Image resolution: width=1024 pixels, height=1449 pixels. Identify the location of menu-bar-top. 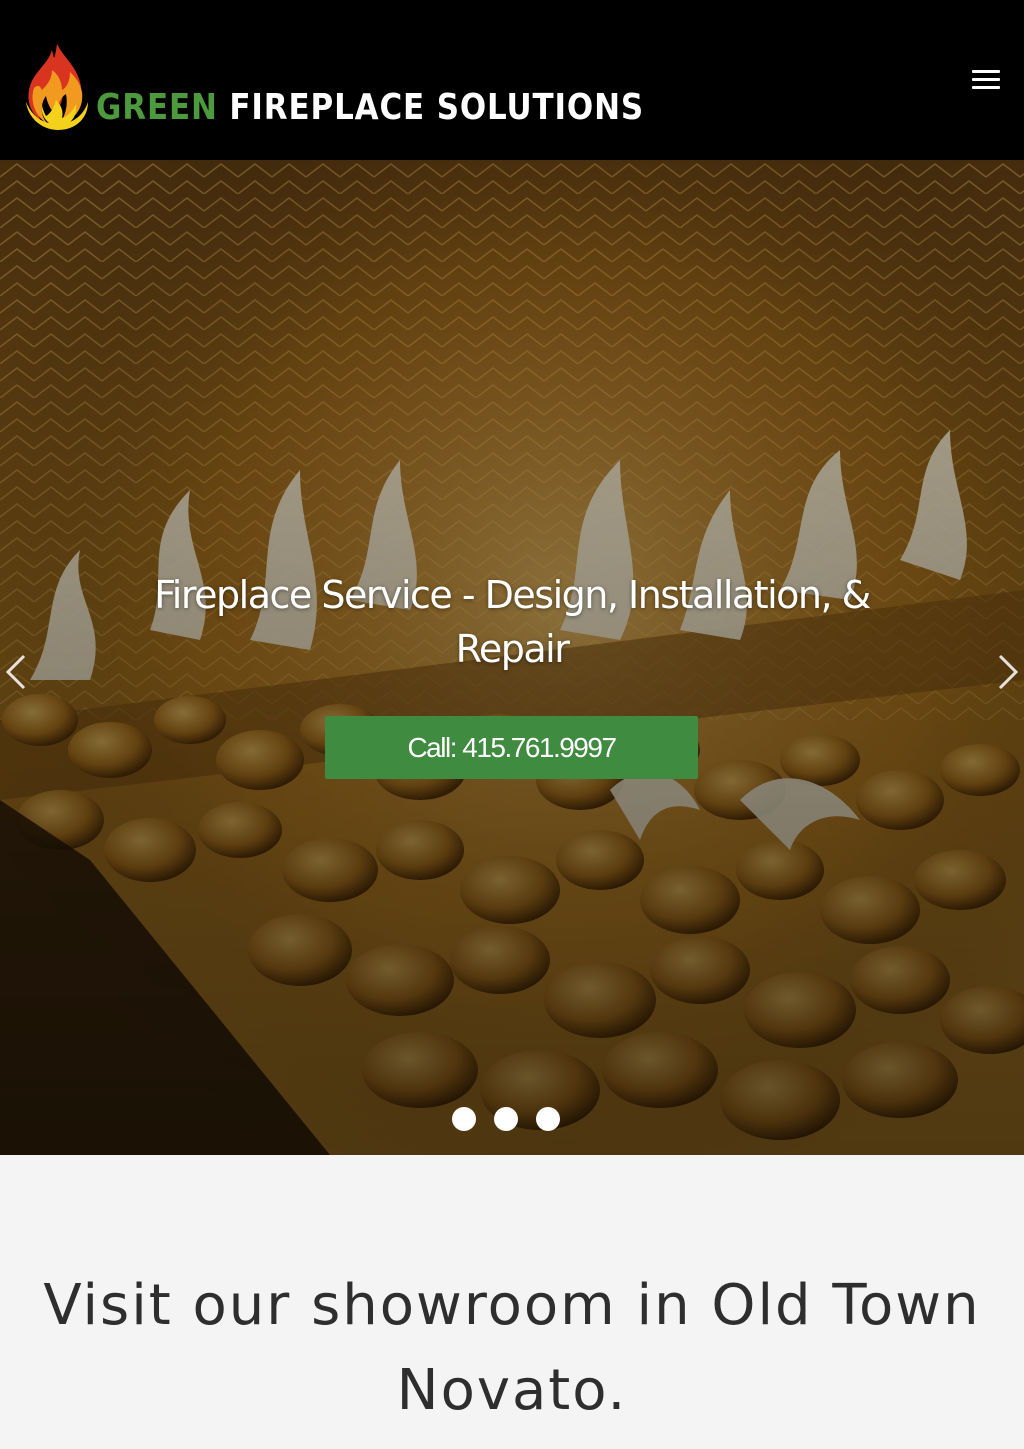
(986, 71).